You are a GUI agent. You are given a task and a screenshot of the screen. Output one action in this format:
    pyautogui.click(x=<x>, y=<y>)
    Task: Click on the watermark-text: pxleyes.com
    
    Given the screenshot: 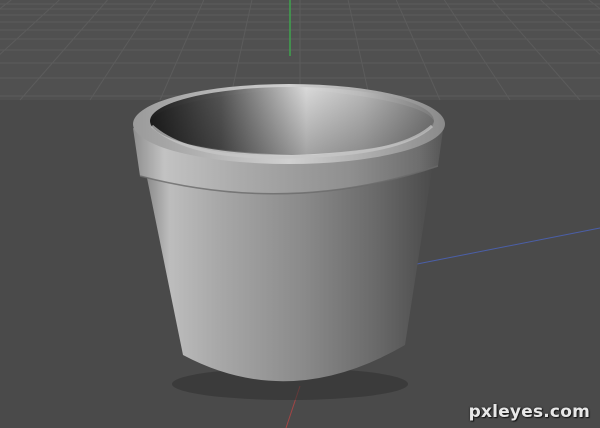 What is the action you would take?
    pyautogui.click(x=529, y=412)
    